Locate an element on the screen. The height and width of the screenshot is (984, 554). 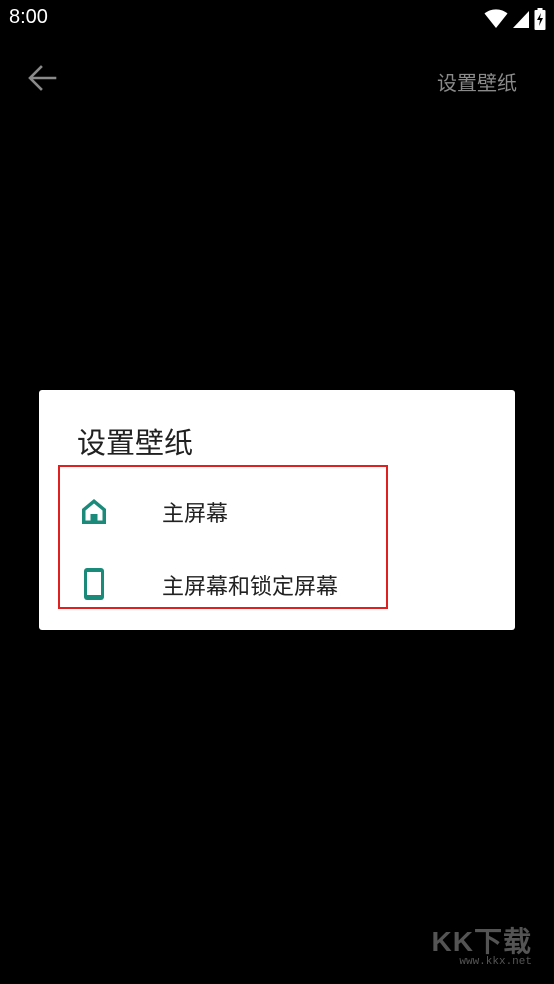
watermark: KK下载 www.kkx.net is located at coordinates (472, 944).